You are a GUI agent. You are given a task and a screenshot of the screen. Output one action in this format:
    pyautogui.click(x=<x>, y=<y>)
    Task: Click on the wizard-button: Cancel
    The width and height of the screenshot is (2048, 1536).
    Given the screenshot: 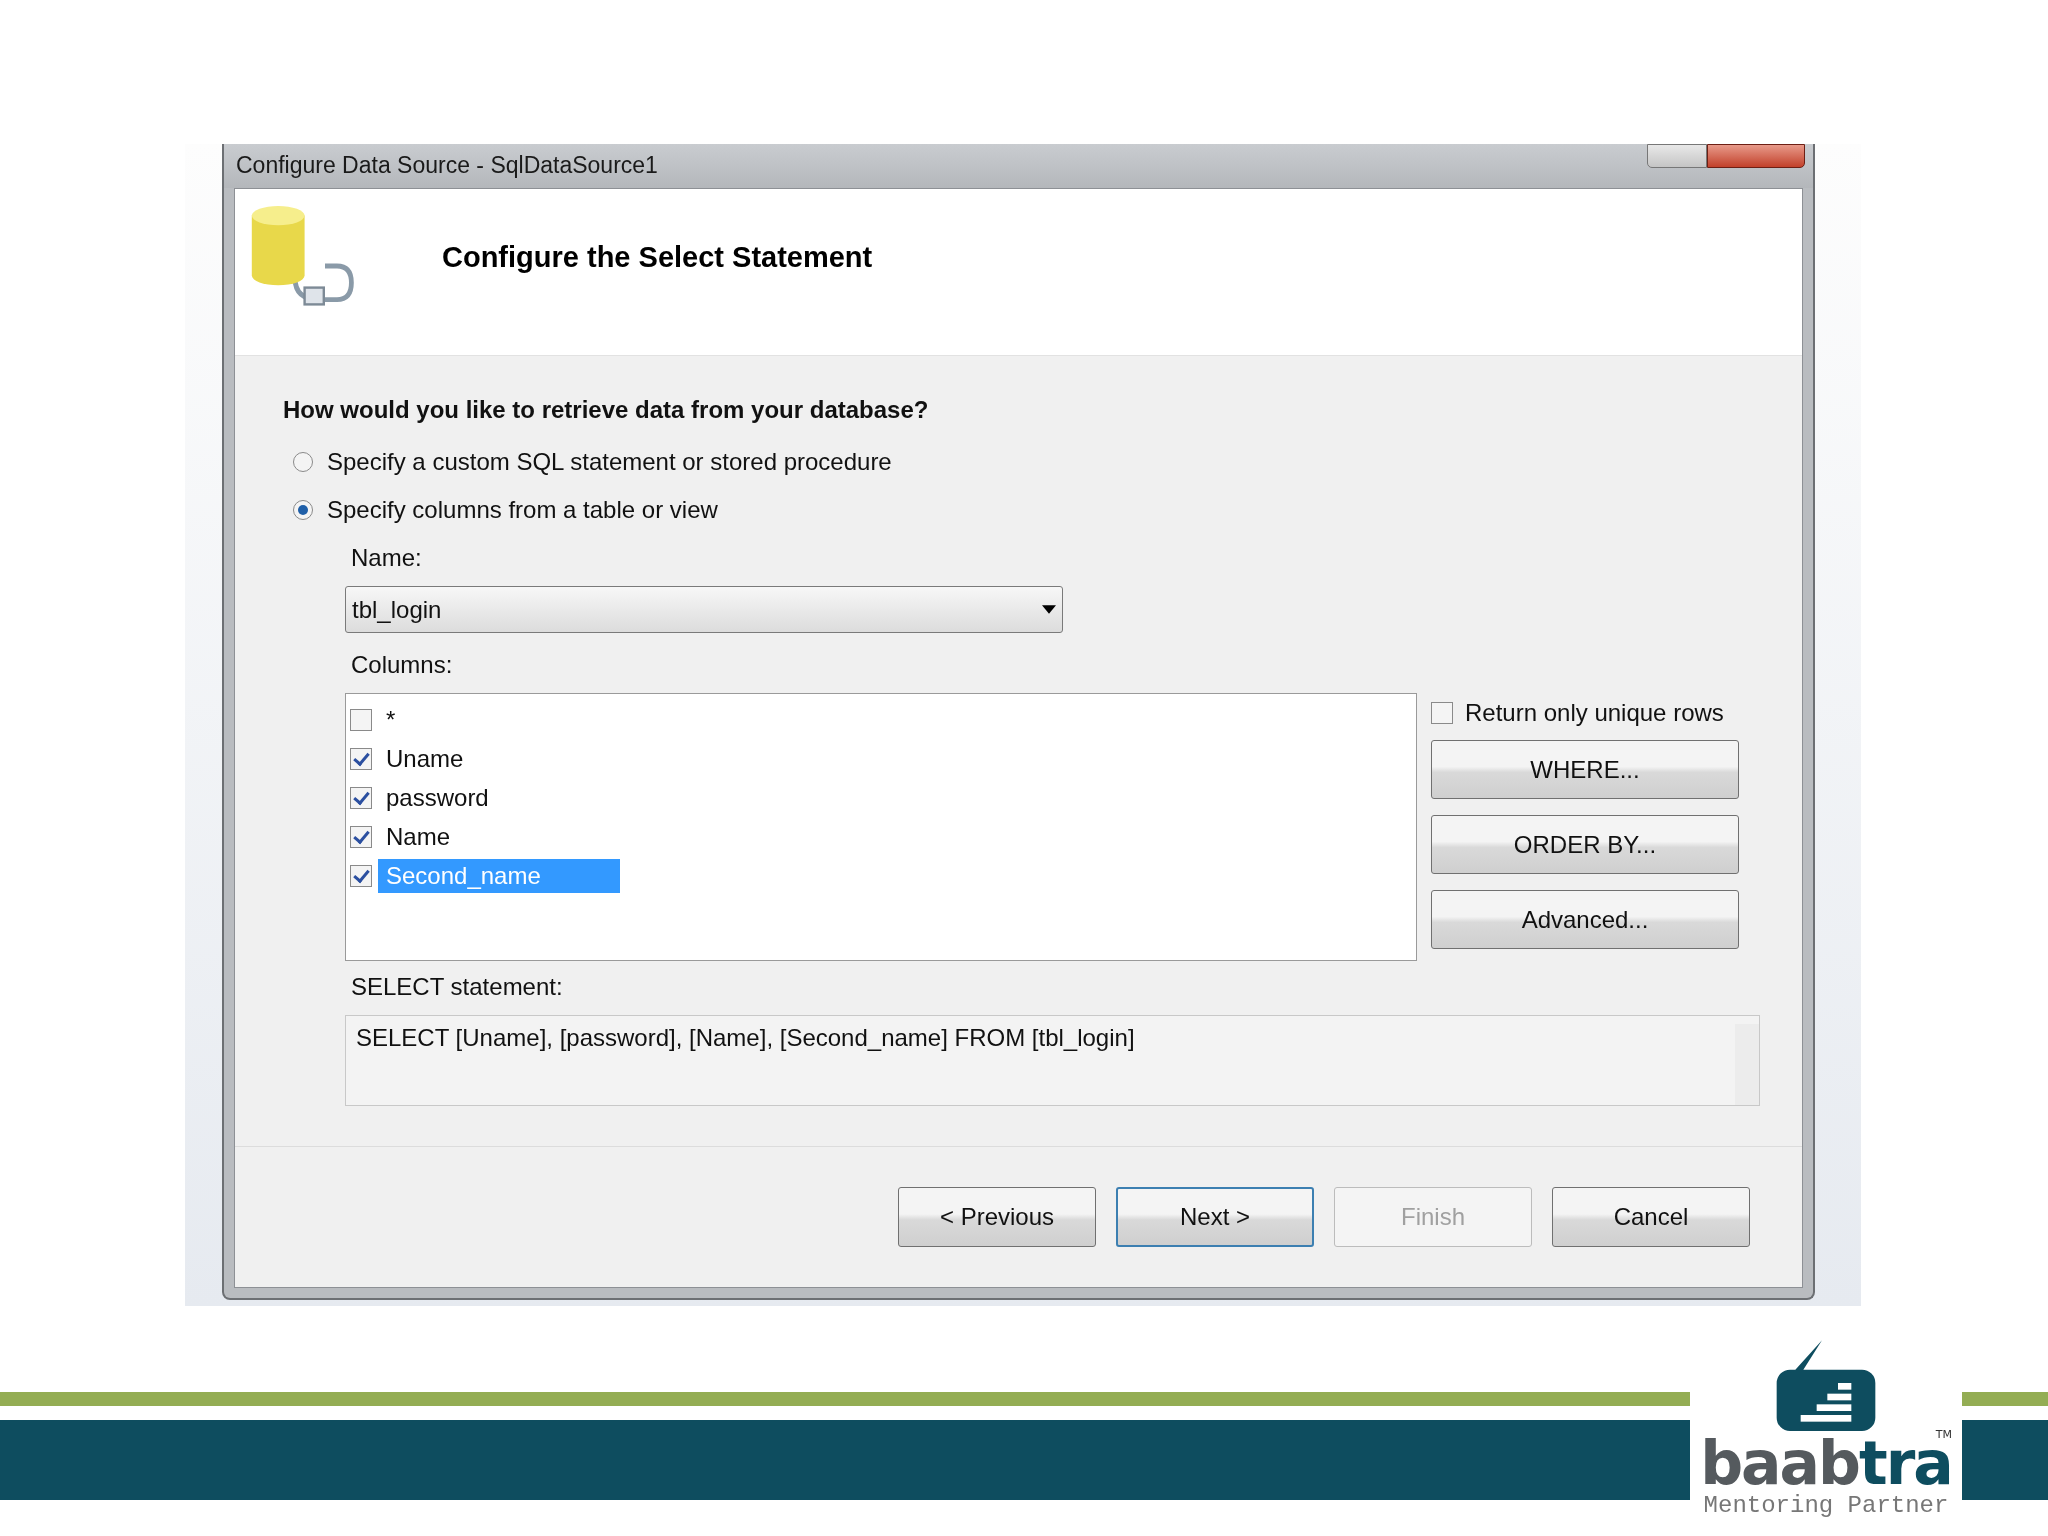 What is the action you would take?
    pyautogui.click(x=1651, y=1217)
    